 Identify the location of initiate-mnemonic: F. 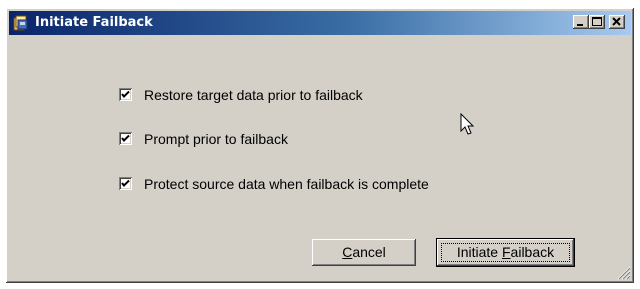
(506, 252).